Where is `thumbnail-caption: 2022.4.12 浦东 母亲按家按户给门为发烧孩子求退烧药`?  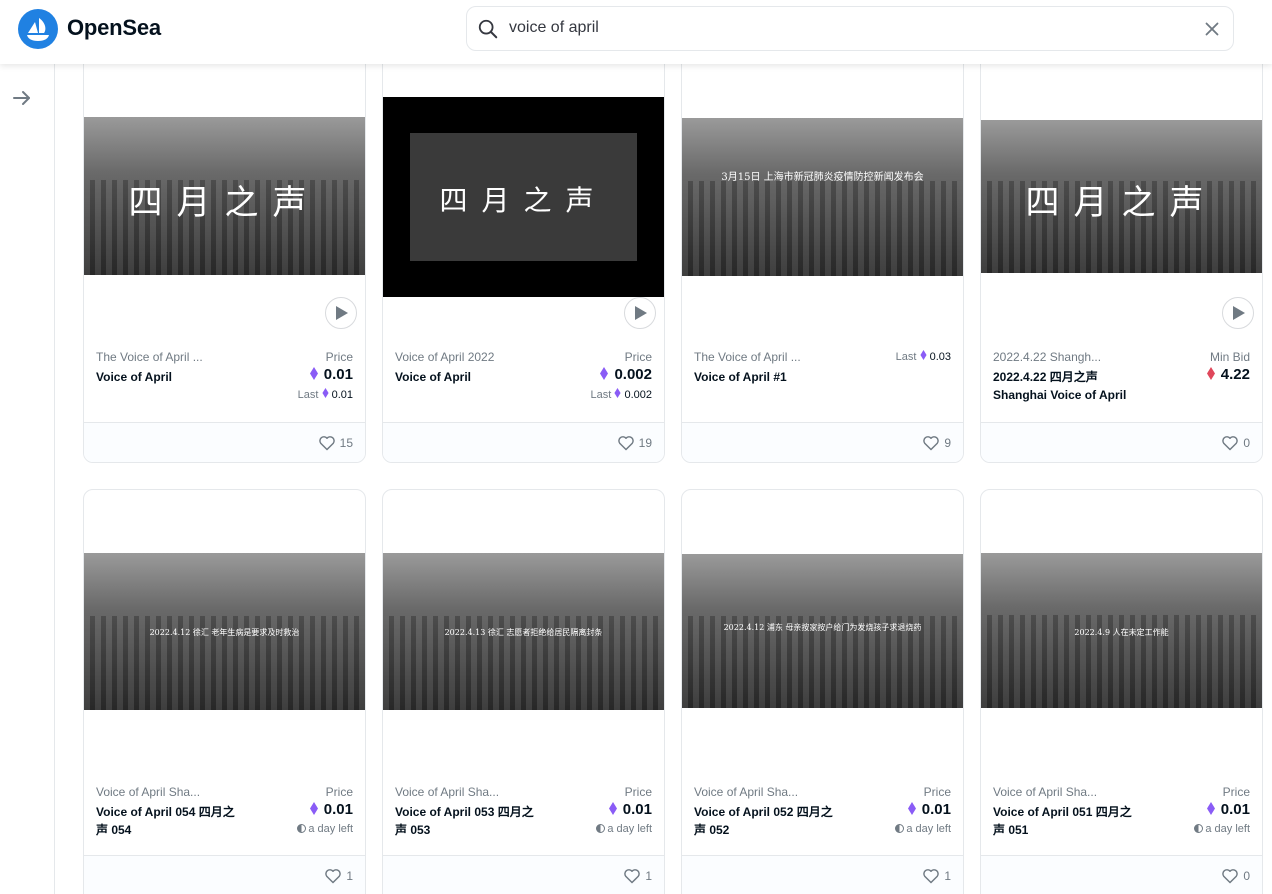
thumbnail-caption: 2022.4.12 浦东 母亲按家按户给门为发烧孩子求退烧药 is located at coordinates (822, 627).